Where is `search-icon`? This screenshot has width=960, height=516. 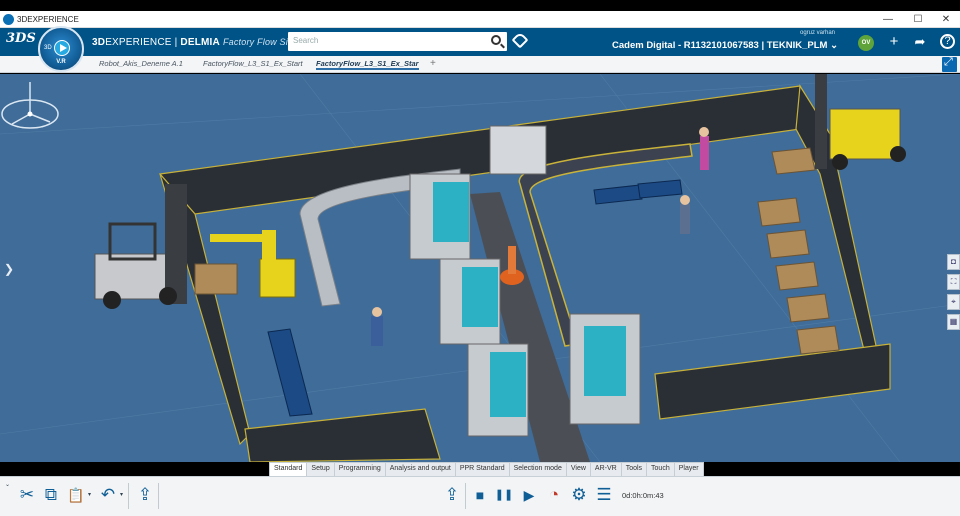 search-icon is located at coordinates (496, 40).